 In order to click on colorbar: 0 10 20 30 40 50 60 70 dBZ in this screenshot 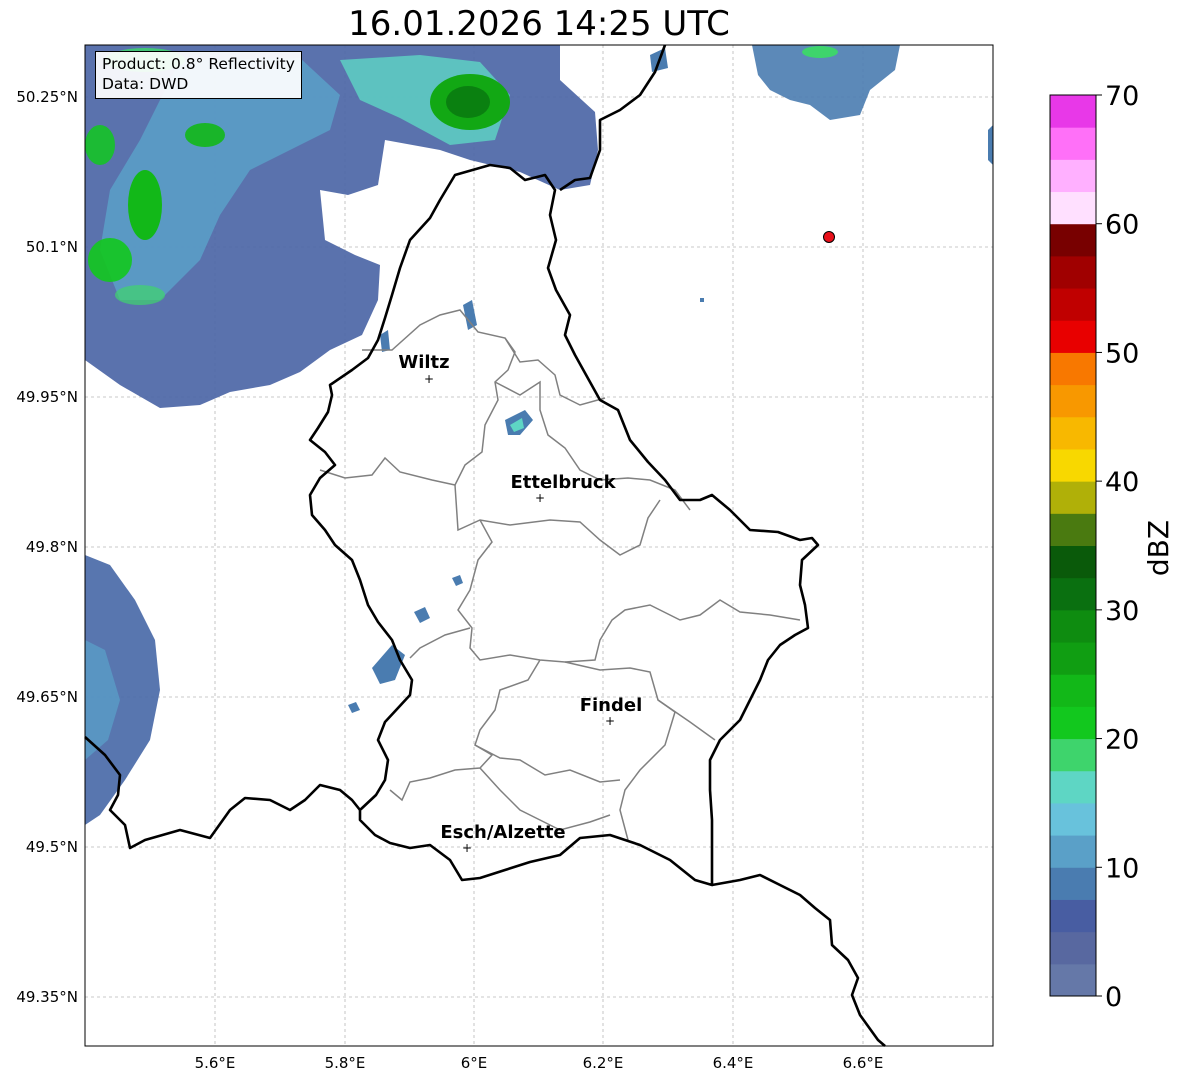, I will do `click(1112, 547)`.